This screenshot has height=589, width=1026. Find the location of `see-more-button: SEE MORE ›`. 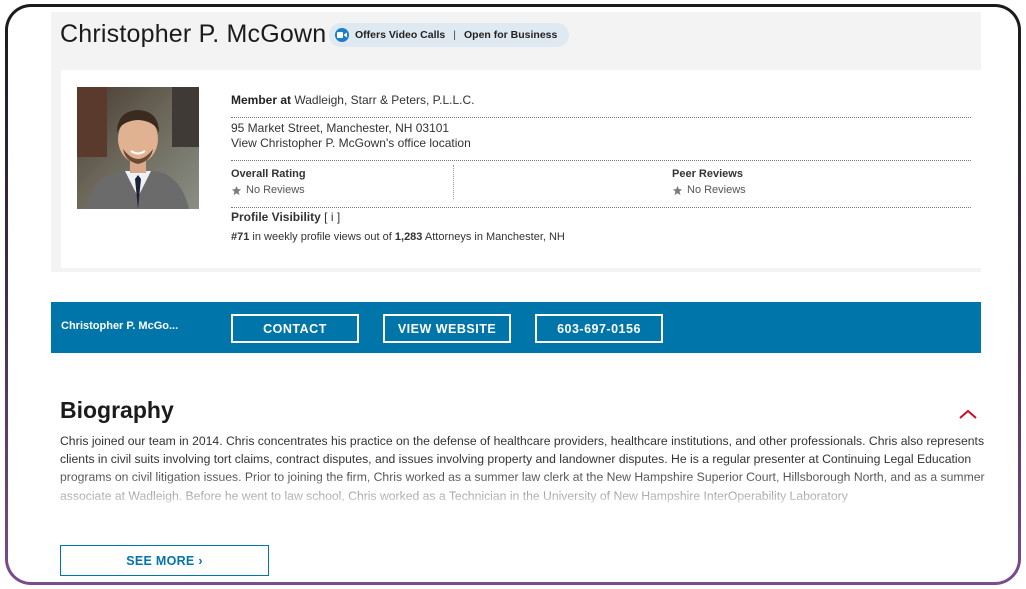

see-more-button: SEE MORE › is located at coordinates (164, 560).